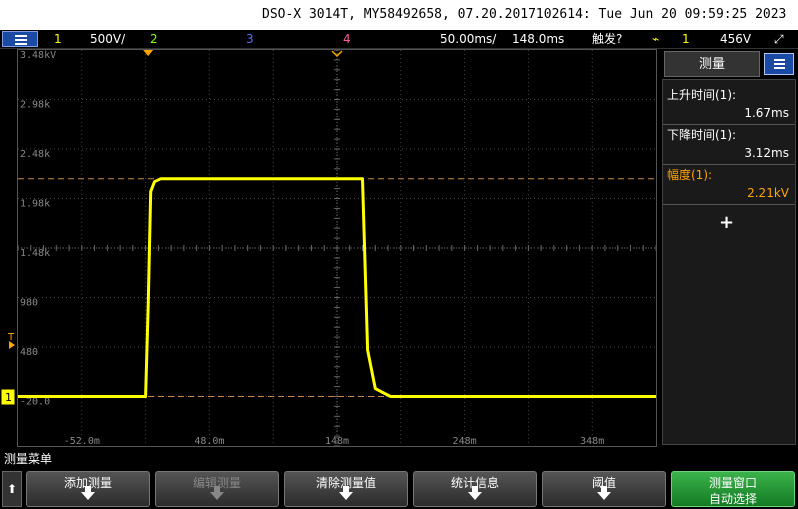 Image resolution: width=798 pixels, height=509 pixels. What do you see at coordinates (29, 303) in the screenshot?
I see `y-tick-label: 980` at bounding box center [29, 303].